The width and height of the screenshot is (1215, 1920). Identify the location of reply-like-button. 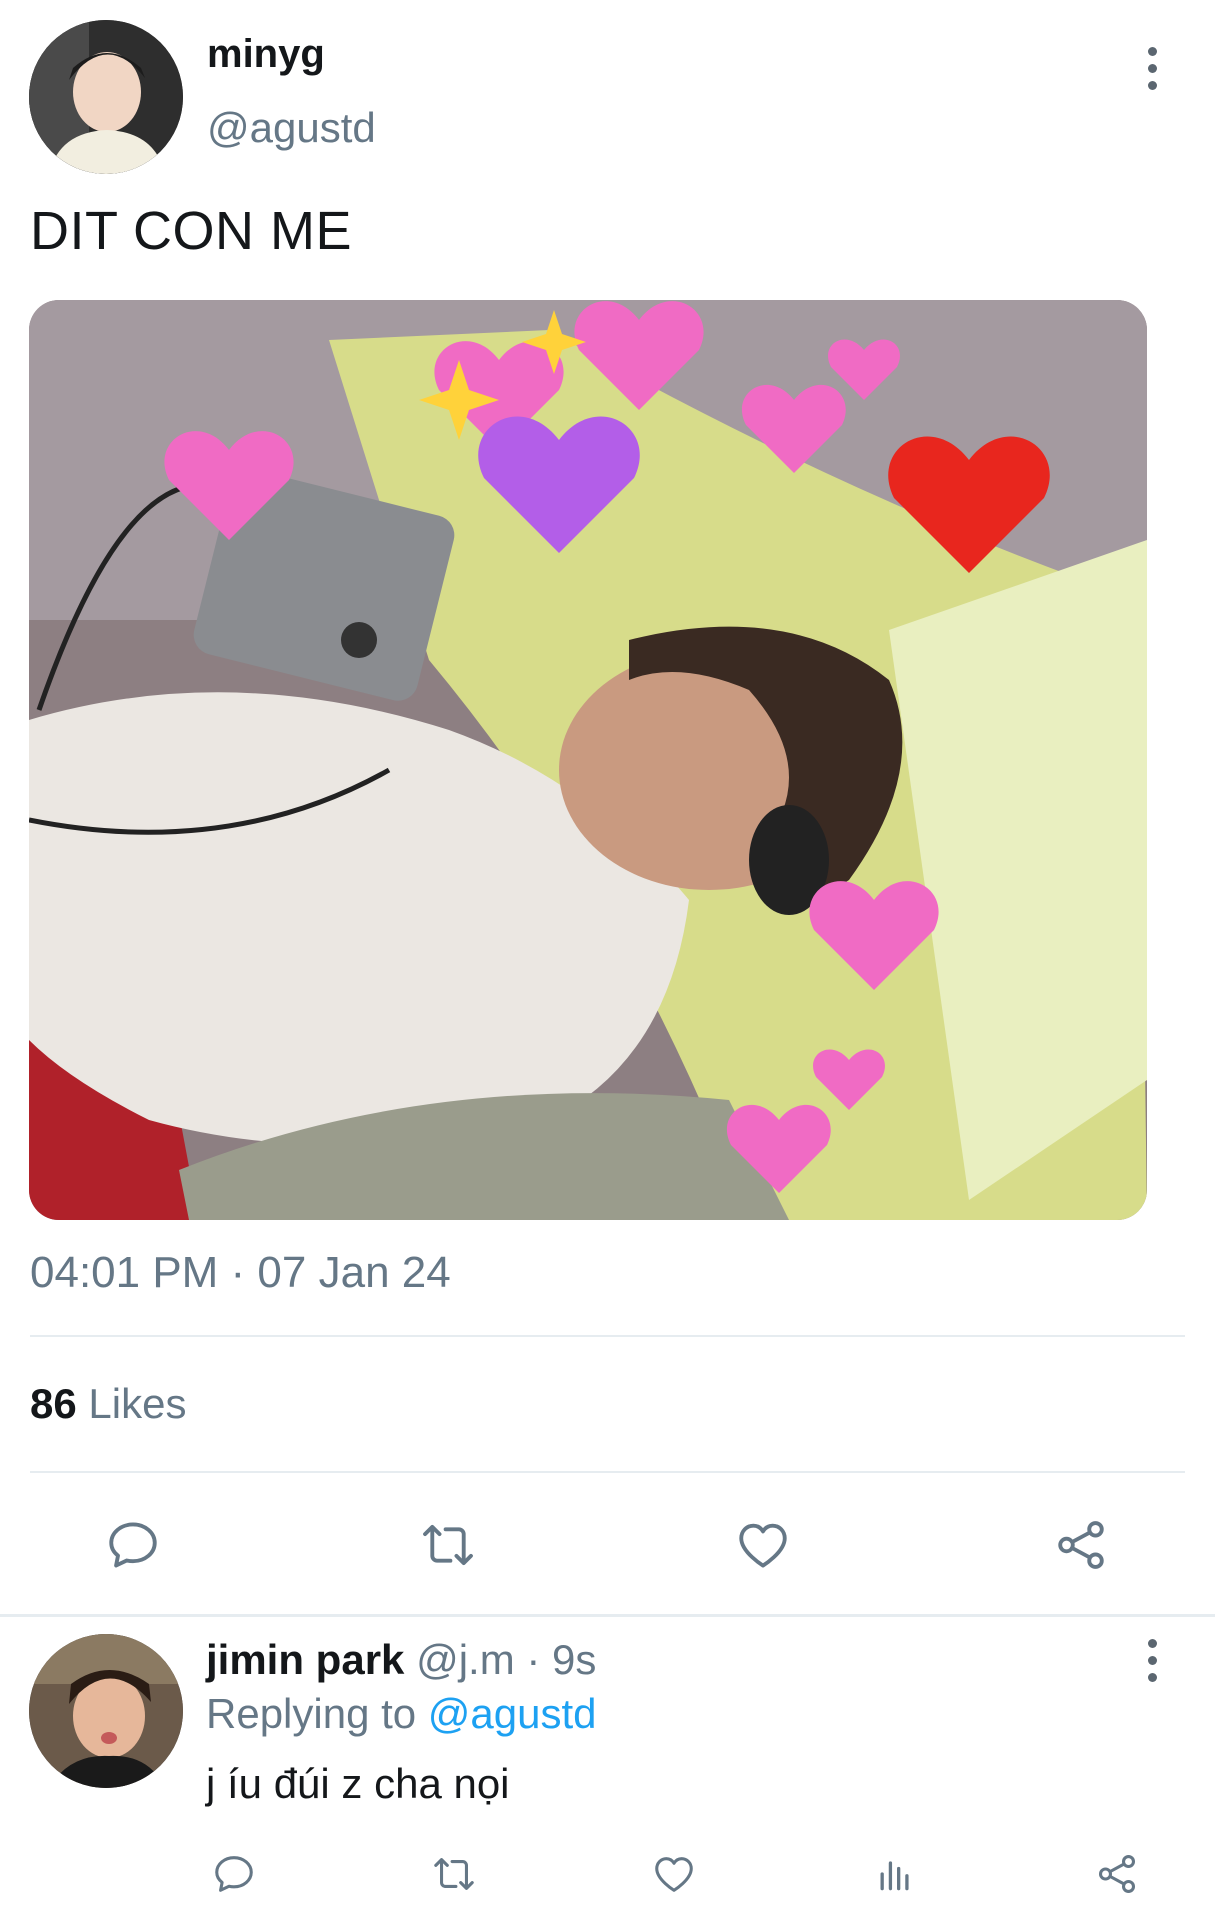
(674, 1874).